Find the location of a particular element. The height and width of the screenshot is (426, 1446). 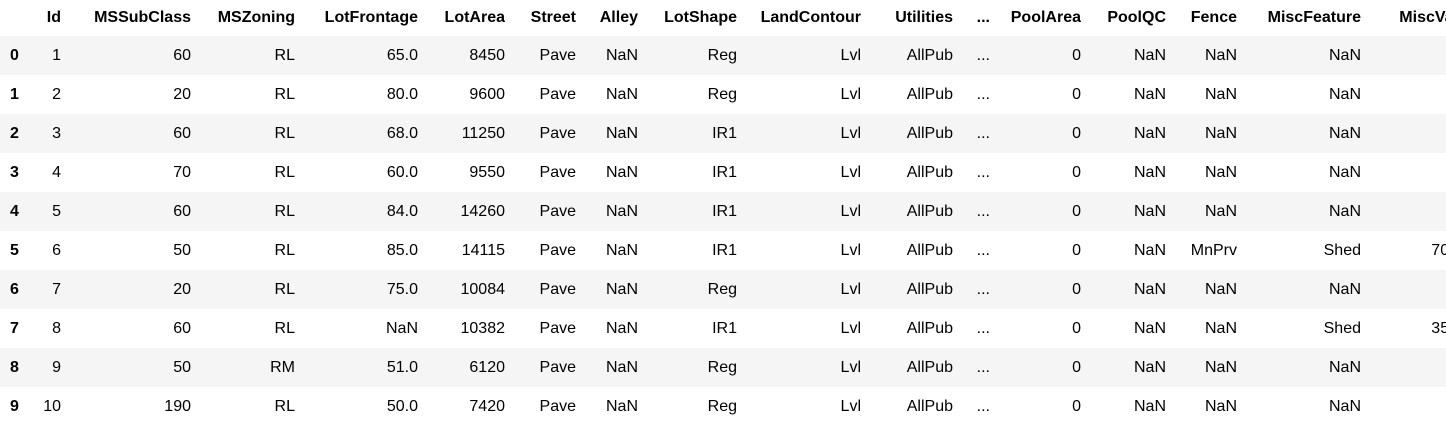

row-index: 7 is located at coordinates (14, 328).